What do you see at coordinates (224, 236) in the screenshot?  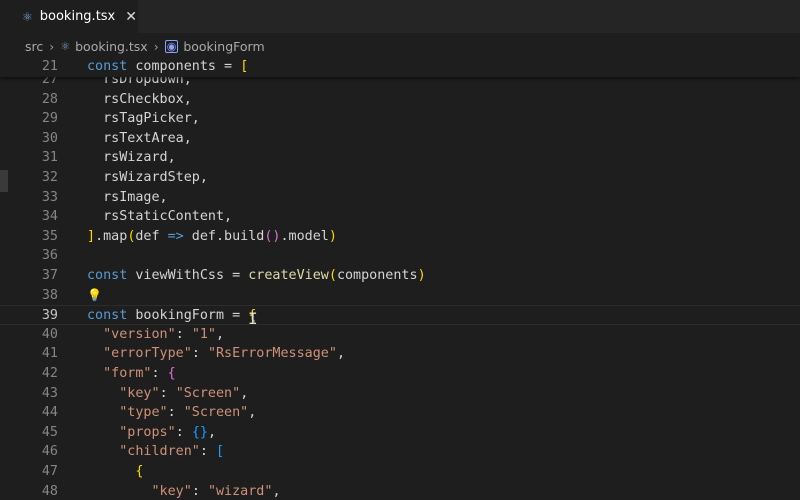 I see `code-token: def.build` at bounding box center [224, 236].